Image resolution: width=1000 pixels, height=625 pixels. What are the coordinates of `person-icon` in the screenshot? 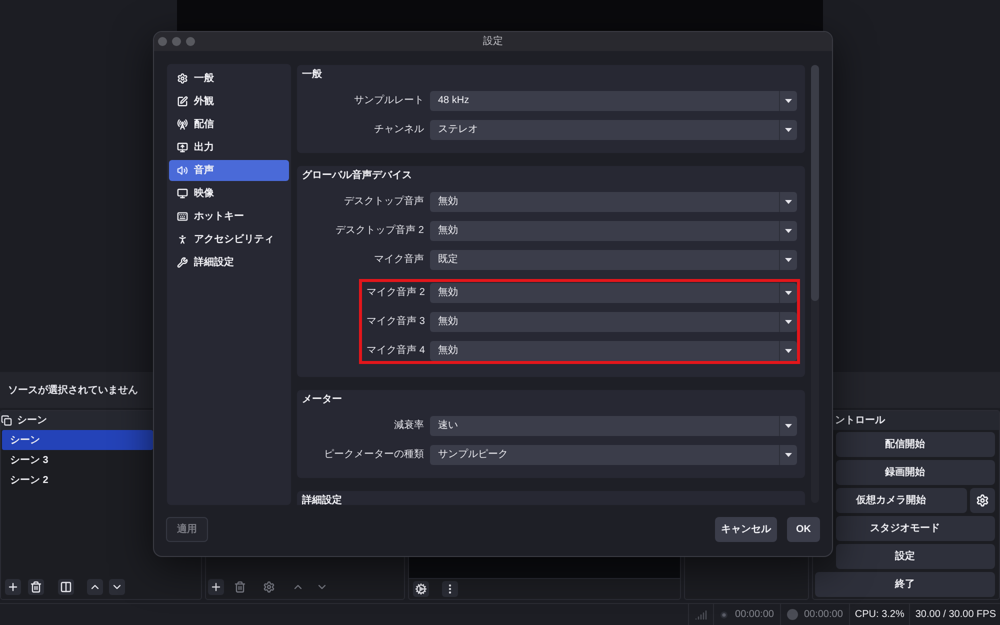 It's located at (182, 239).